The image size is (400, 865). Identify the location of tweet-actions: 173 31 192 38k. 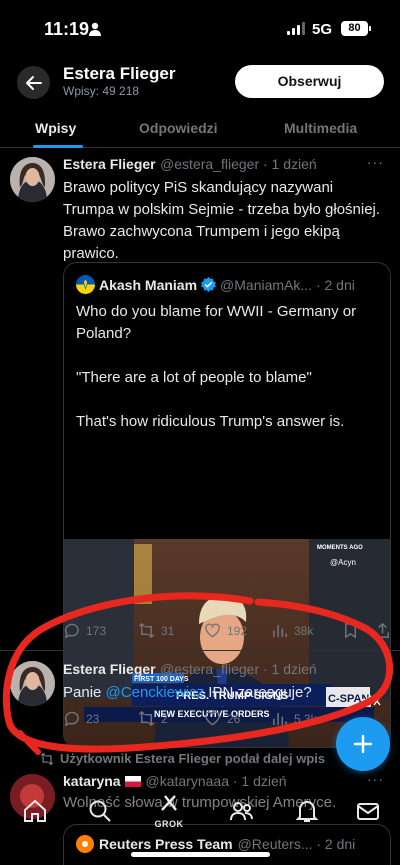
(228, 632).